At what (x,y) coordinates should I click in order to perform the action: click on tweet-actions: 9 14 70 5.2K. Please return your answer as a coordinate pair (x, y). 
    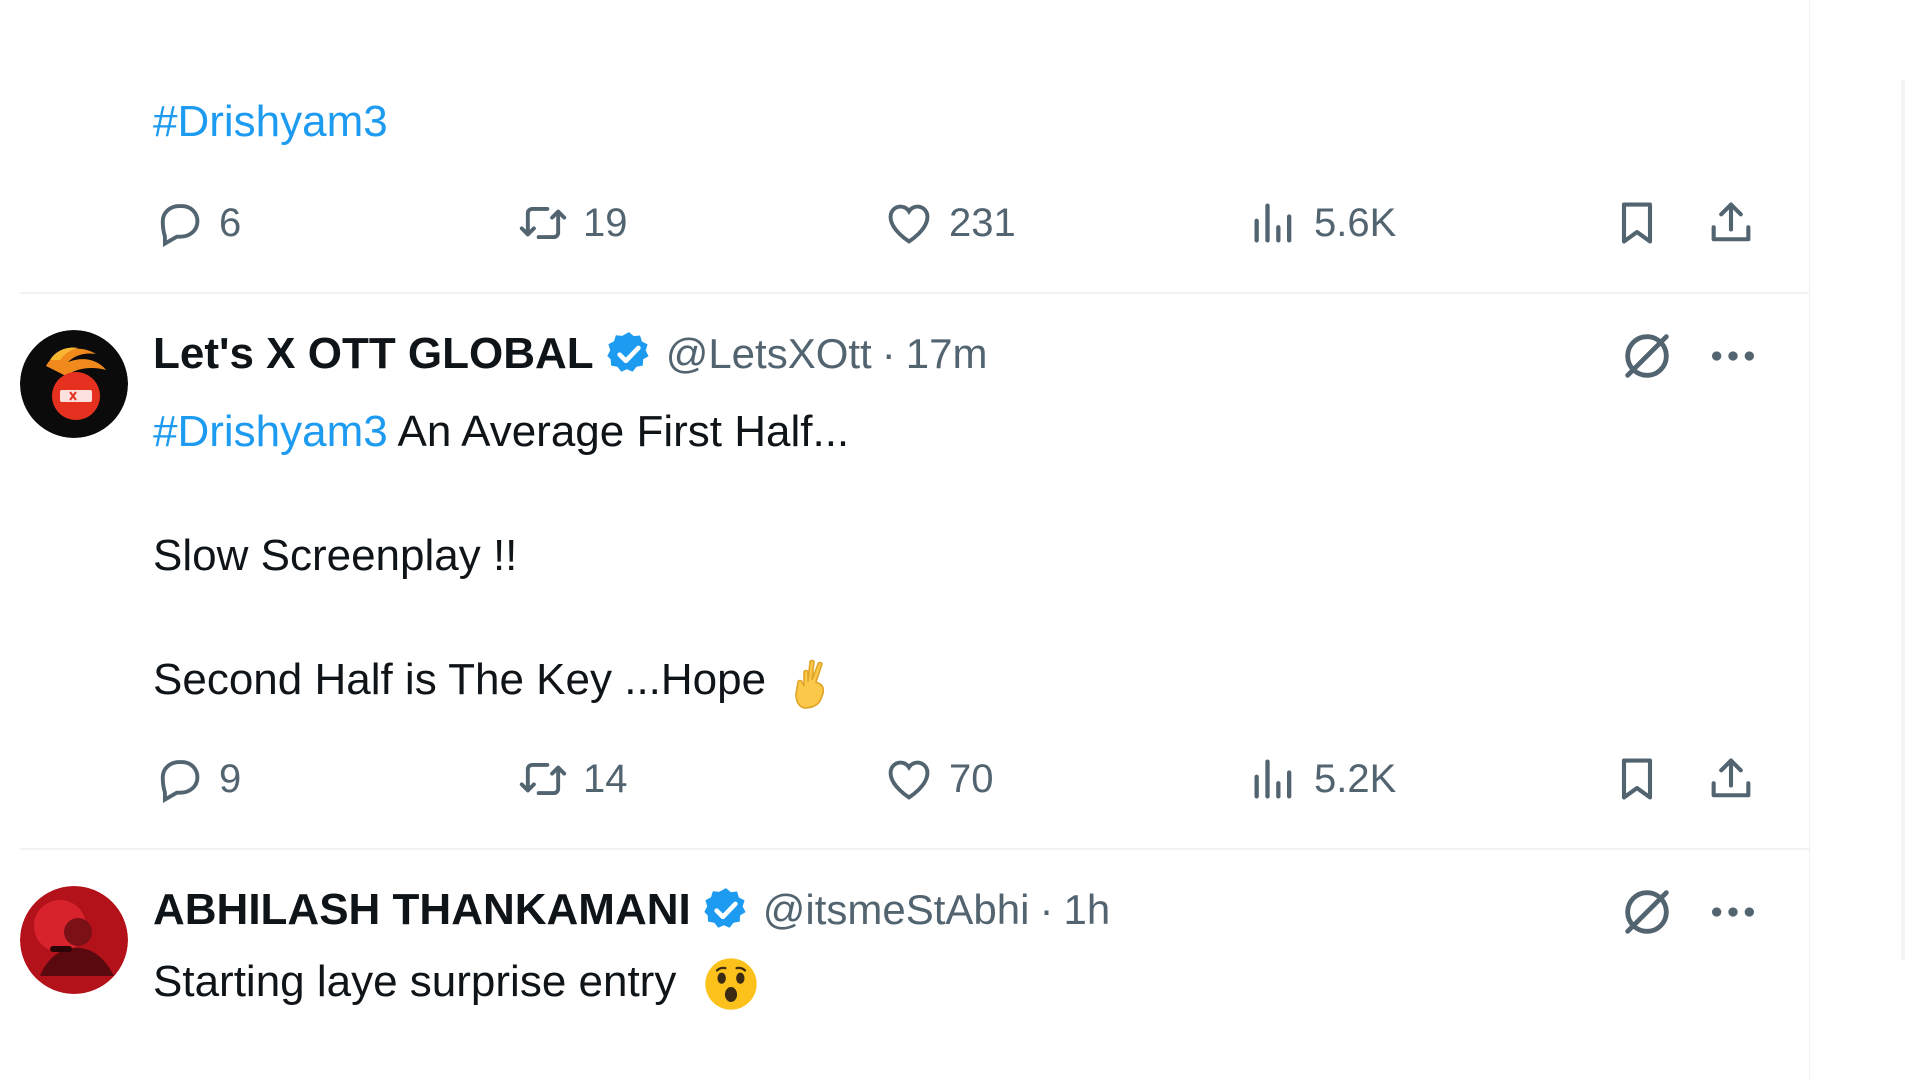
    Looking at the image, I should click on (958, 779).